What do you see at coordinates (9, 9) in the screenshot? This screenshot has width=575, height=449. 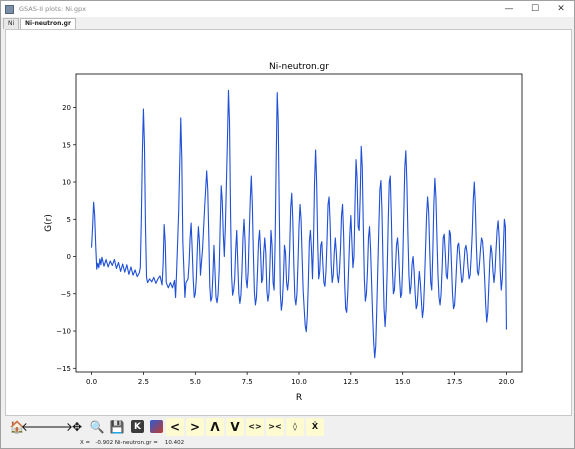 I see `app-icon` at bounding box center [9, 9].